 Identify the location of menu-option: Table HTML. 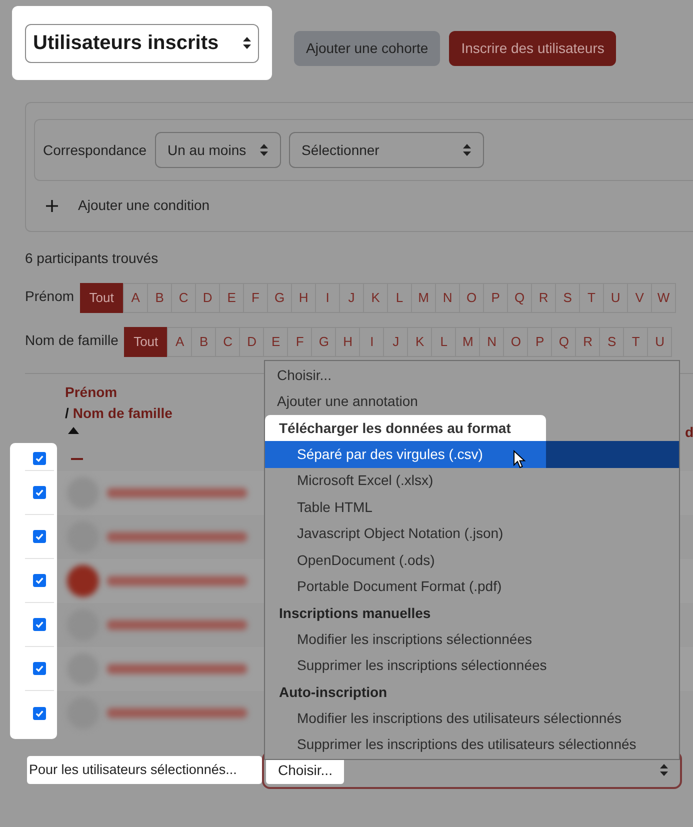
(472, 507).